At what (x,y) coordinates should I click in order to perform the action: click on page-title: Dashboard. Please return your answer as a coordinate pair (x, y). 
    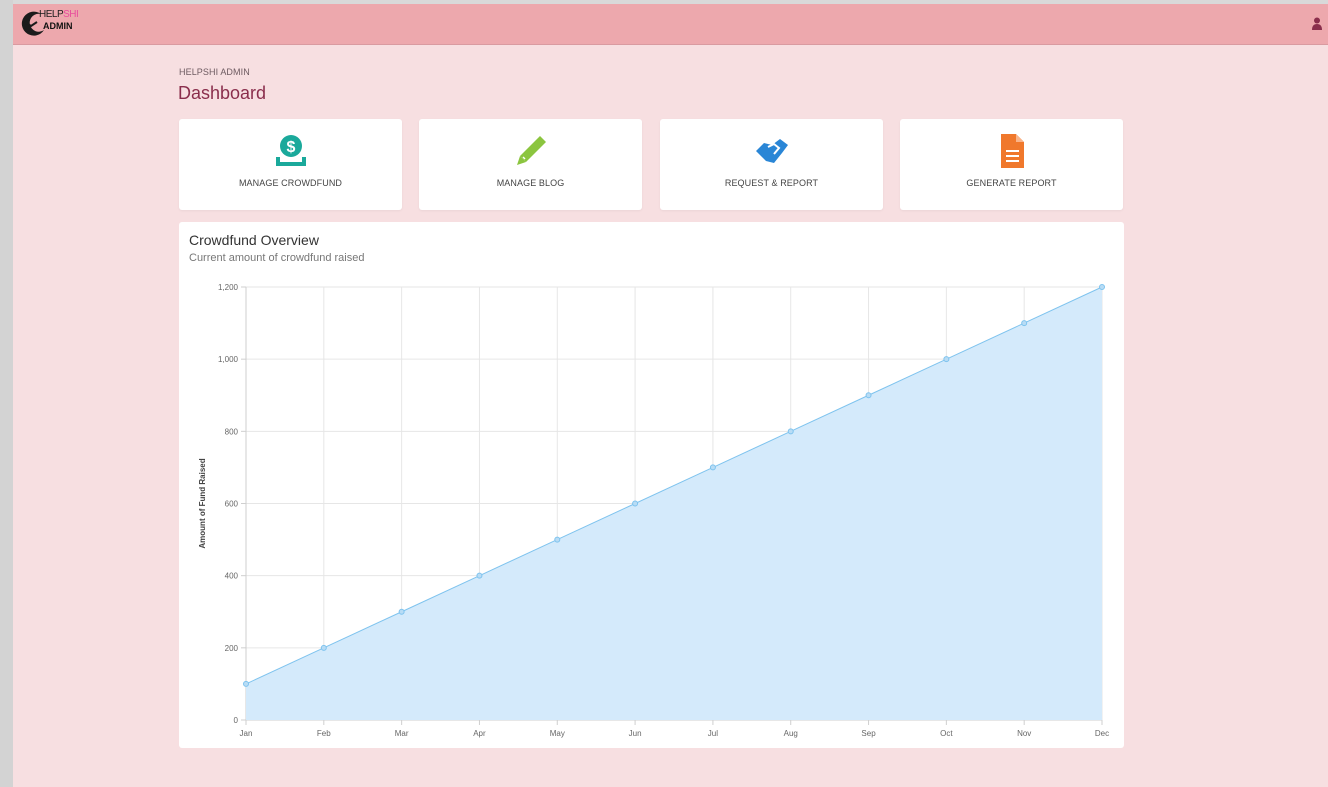
    Looking at the image, I should click on (222, 93).